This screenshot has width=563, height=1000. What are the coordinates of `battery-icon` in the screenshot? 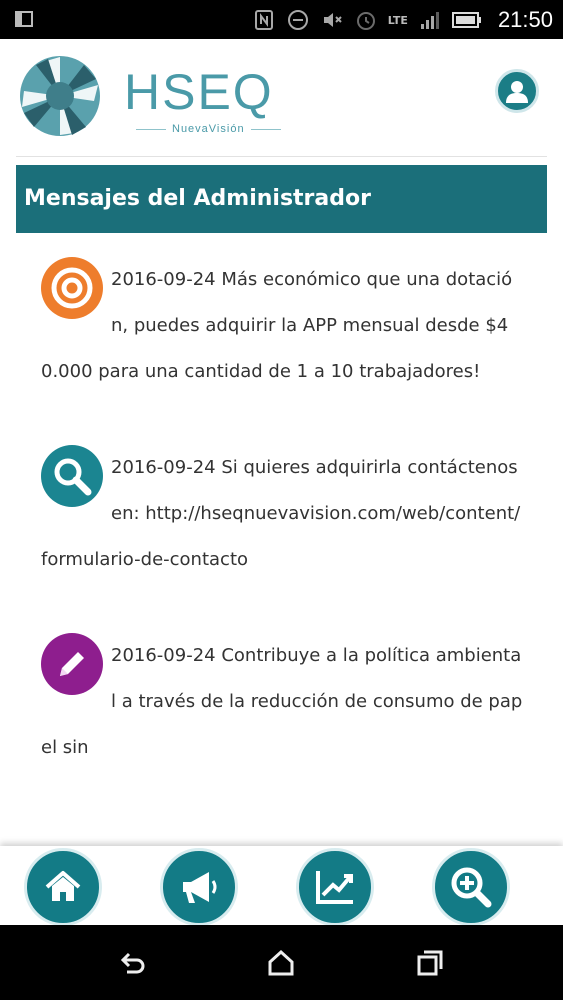 It's located at (466, 20).